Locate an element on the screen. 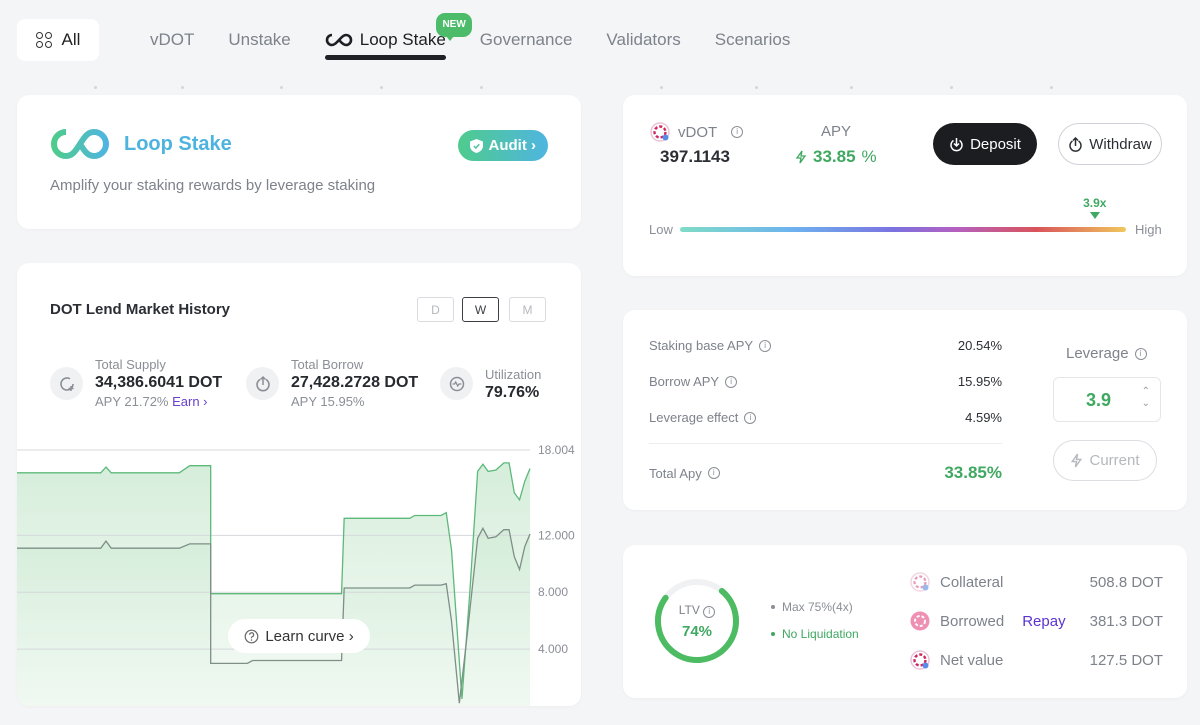  total-supply-label: Total Supply is located at coordinates (130, 364).